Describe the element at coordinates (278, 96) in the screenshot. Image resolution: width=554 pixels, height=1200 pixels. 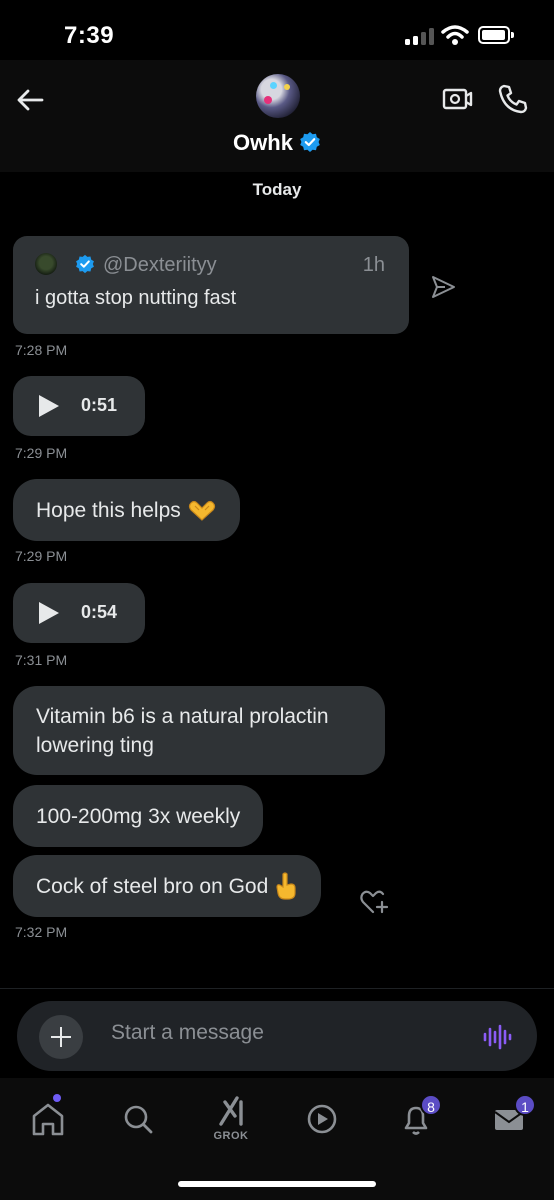
I see `contact-avatar` at that location.